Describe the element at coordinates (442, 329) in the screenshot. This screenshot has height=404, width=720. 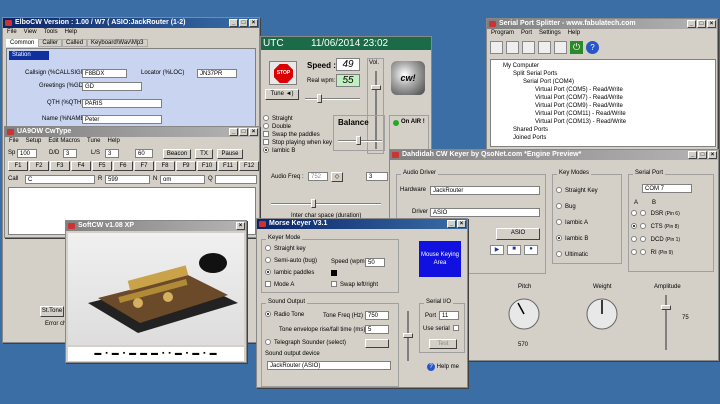
I see `use-serial-checkbox: Use serial` at that location.